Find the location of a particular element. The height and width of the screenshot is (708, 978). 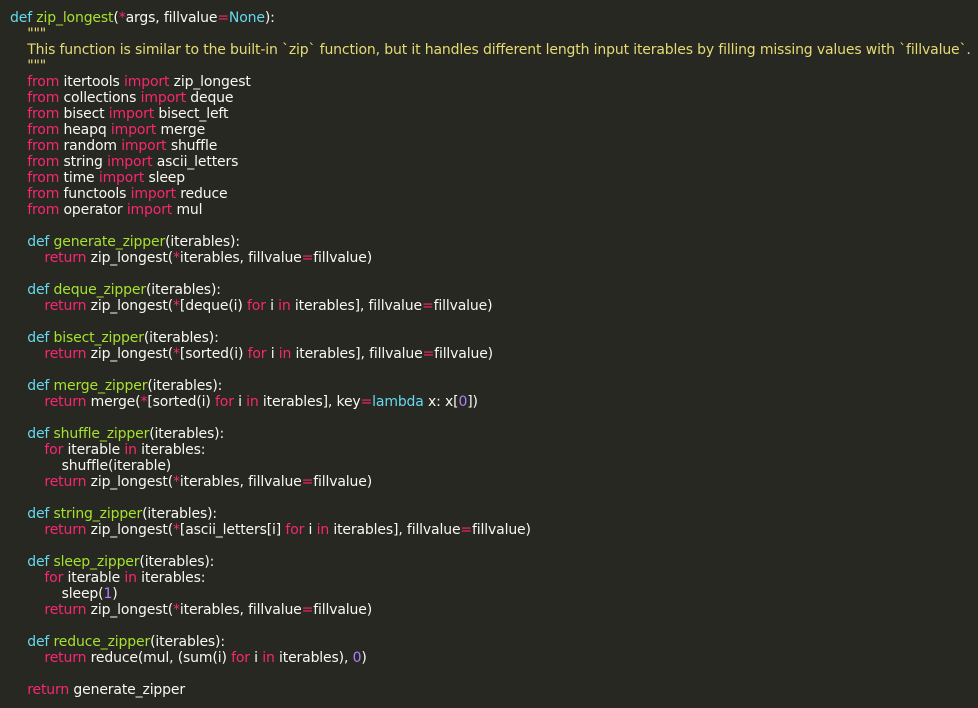

code-token: ascii_letters is located at coordinates (195, 162).